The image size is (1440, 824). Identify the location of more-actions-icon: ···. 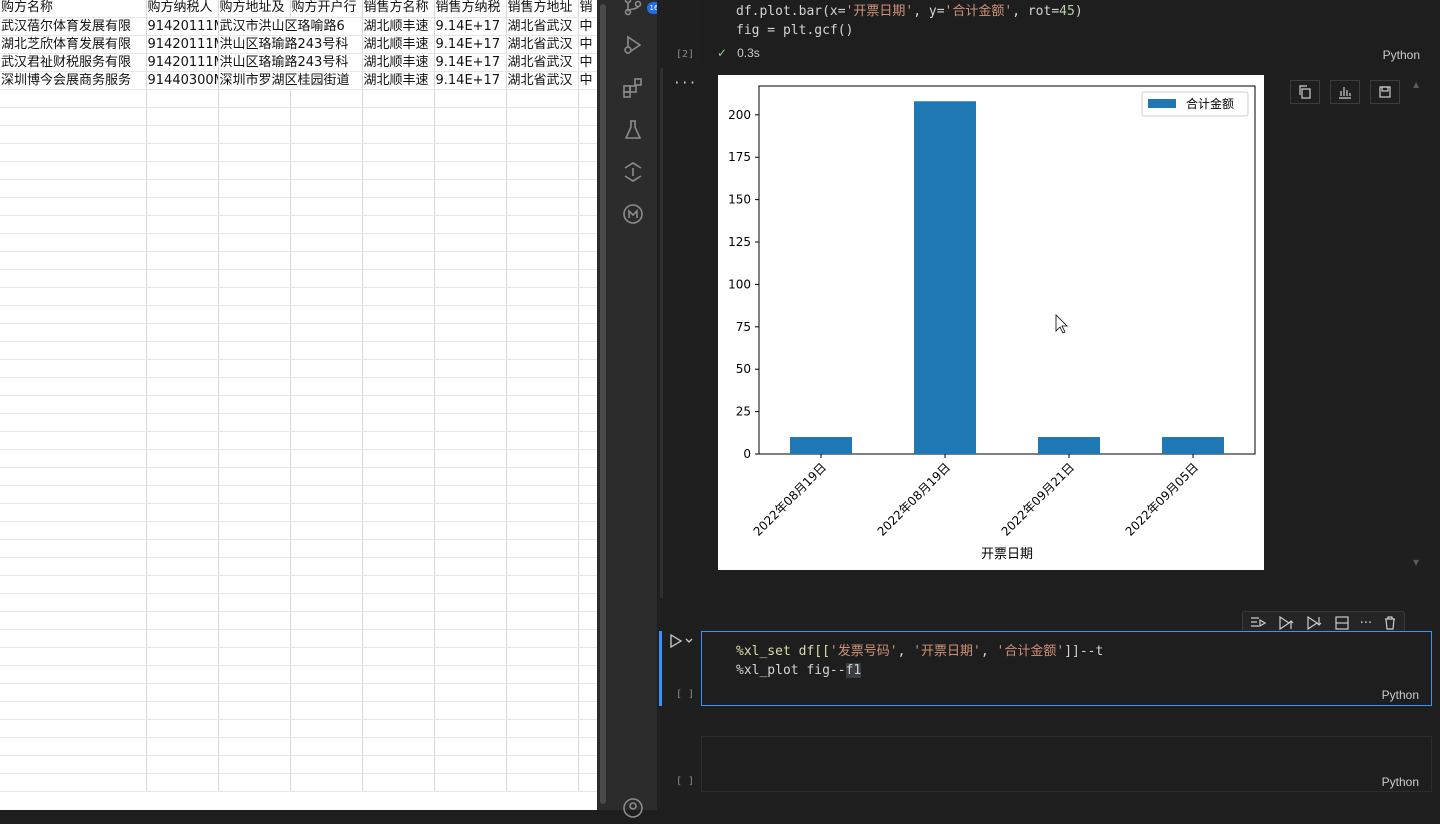
(1366, 624).